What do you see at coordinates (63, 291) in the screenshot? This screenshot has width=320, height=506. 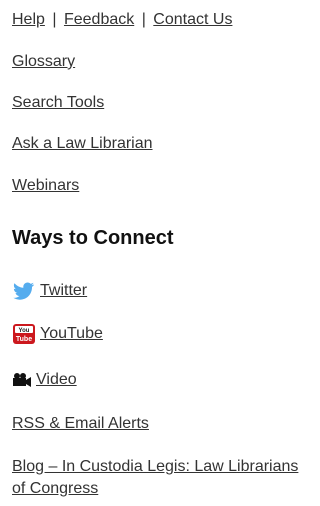 I see `twitter-link: Twitter` at bounding box center [63, 291].